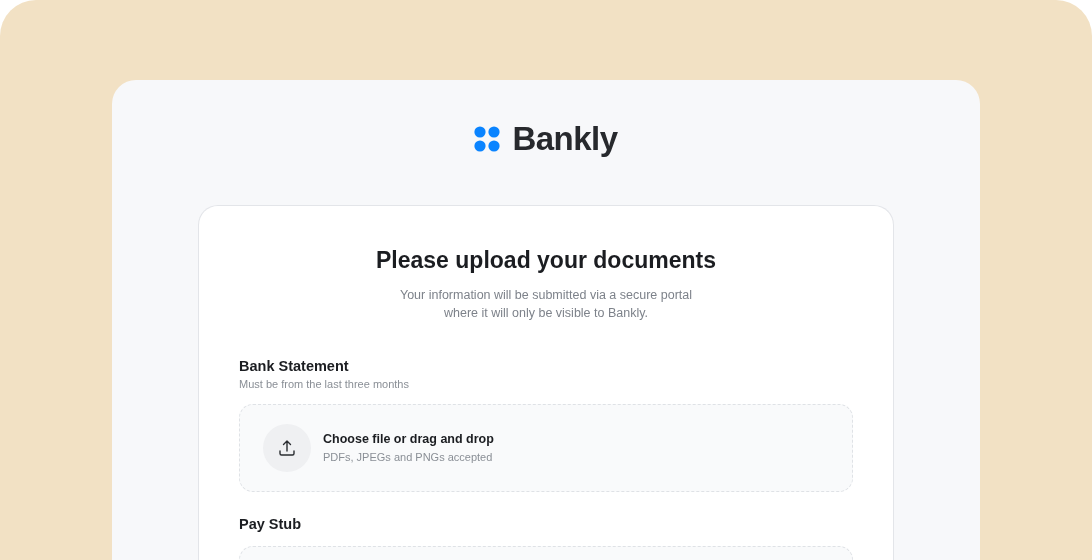 The width and height of the screenshot is (1092, 560). I want to click on section-description: Must be from the last three months, so click(324, 384).